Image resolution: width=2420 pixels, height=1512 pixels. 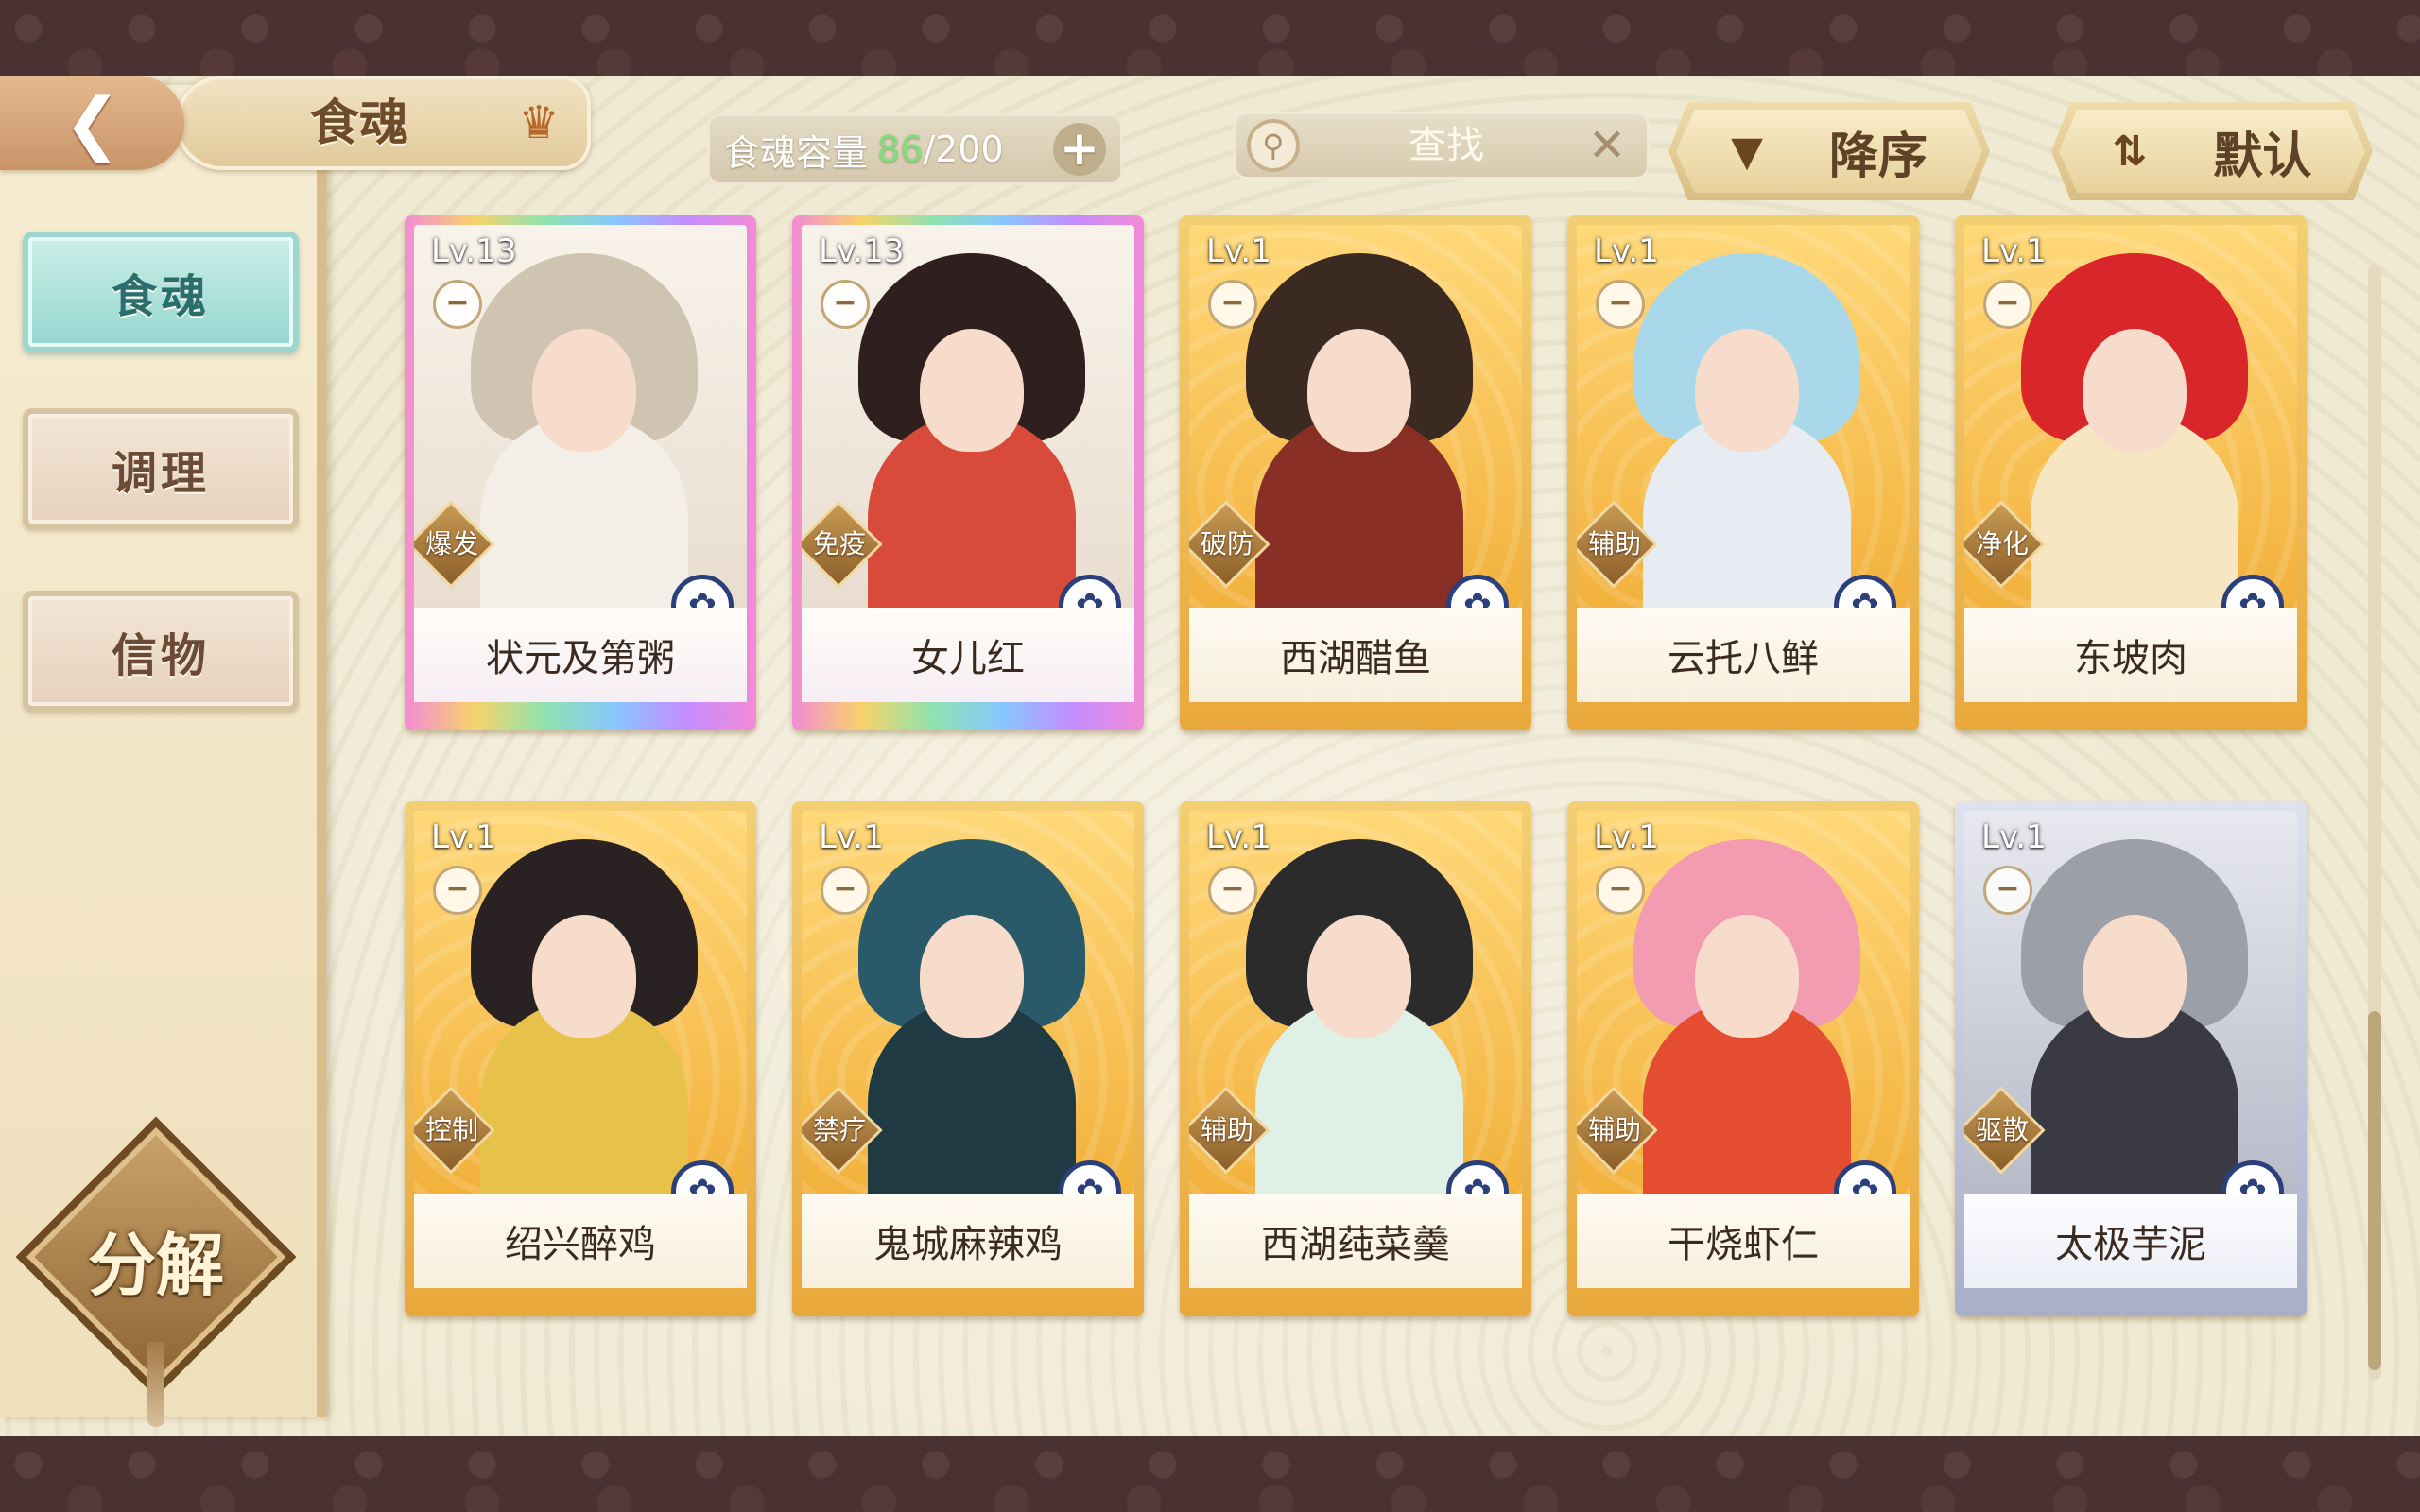 I want to click on card-name: 女儿红, so click(x=968, y=655).